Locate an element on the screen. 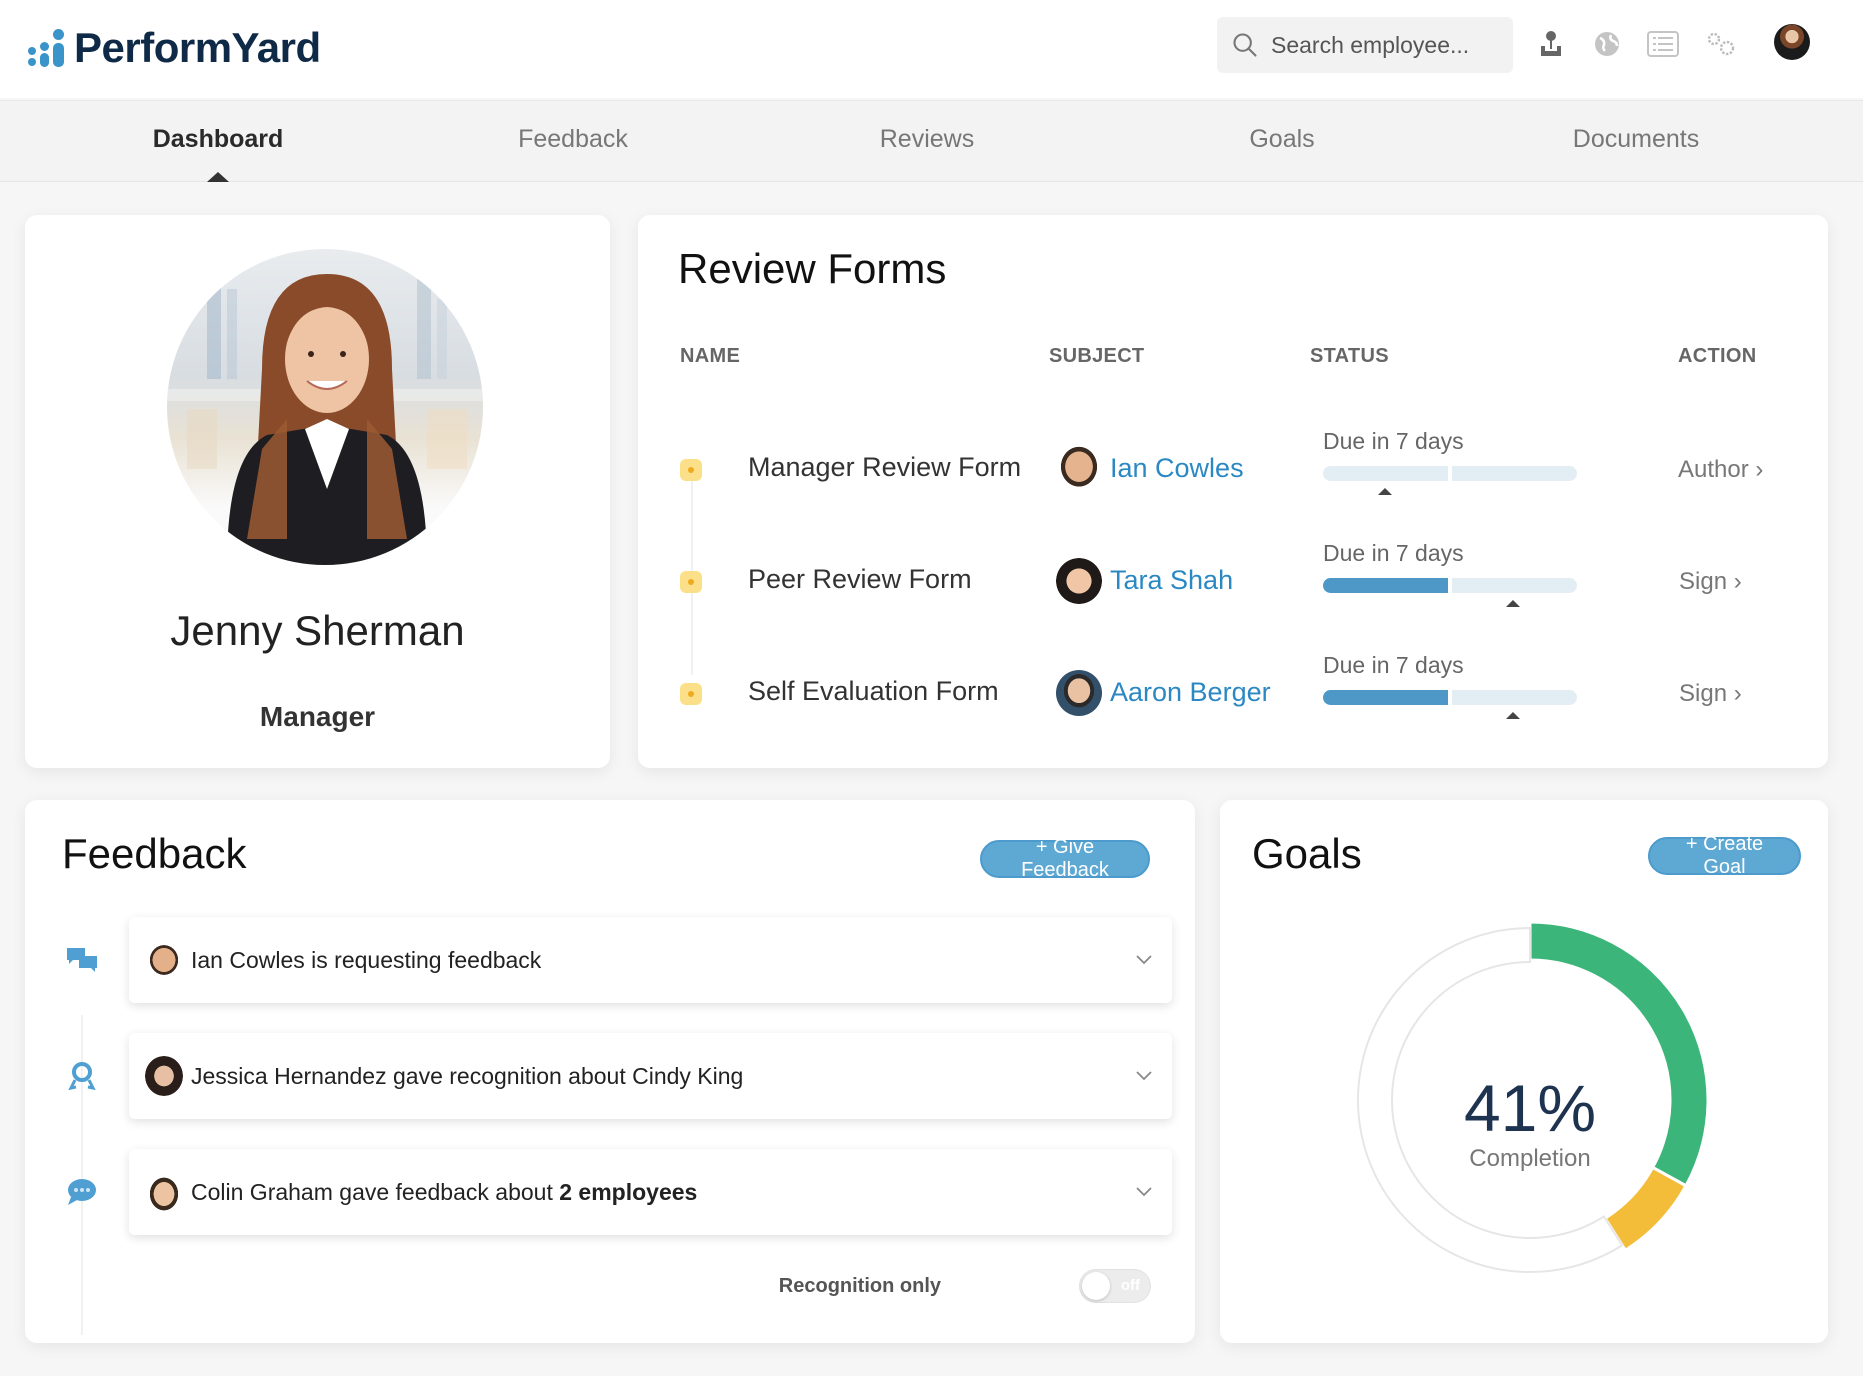 Image resolution: width=1863 pixels, height=1376 pixels. org-chart-icon is located at coordinates (1551, 44).